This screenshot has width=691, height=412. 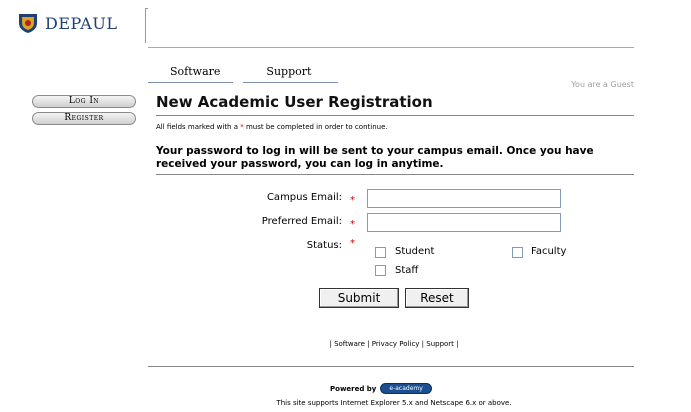 What do you see at coordinates (145, 25) in the screenshot?
I see `header-divider` at bounding box center [145, 25].